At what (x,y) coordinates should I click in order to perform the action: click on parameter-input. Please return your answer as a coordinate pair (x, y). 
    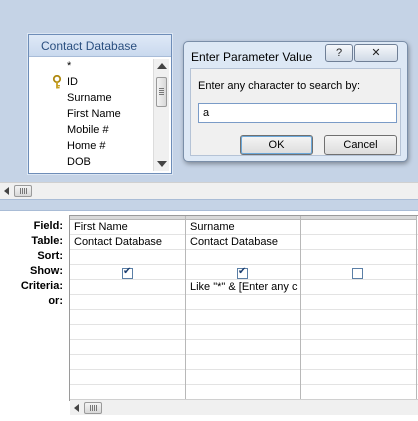
    Looking at the image, I should click on (297, 113).